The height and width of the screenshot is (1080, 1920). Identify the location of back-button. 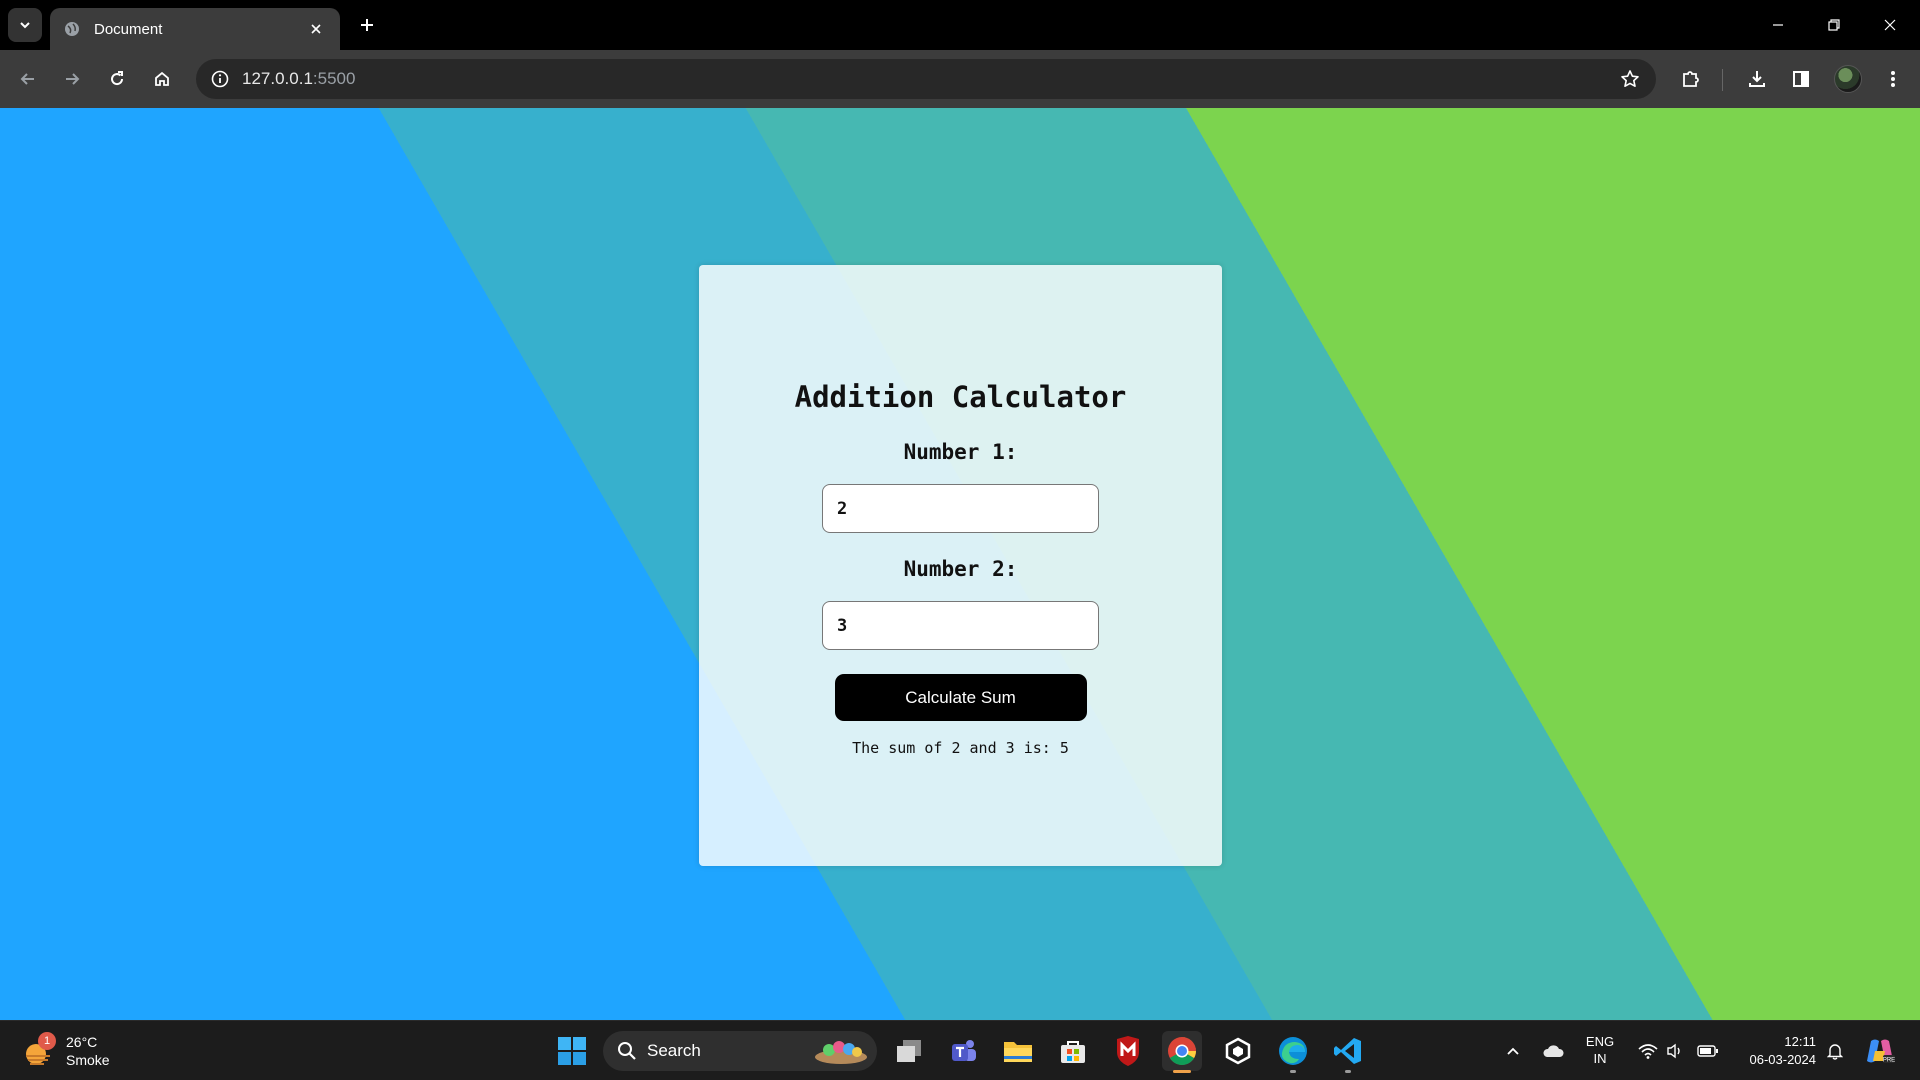
(28, 79).